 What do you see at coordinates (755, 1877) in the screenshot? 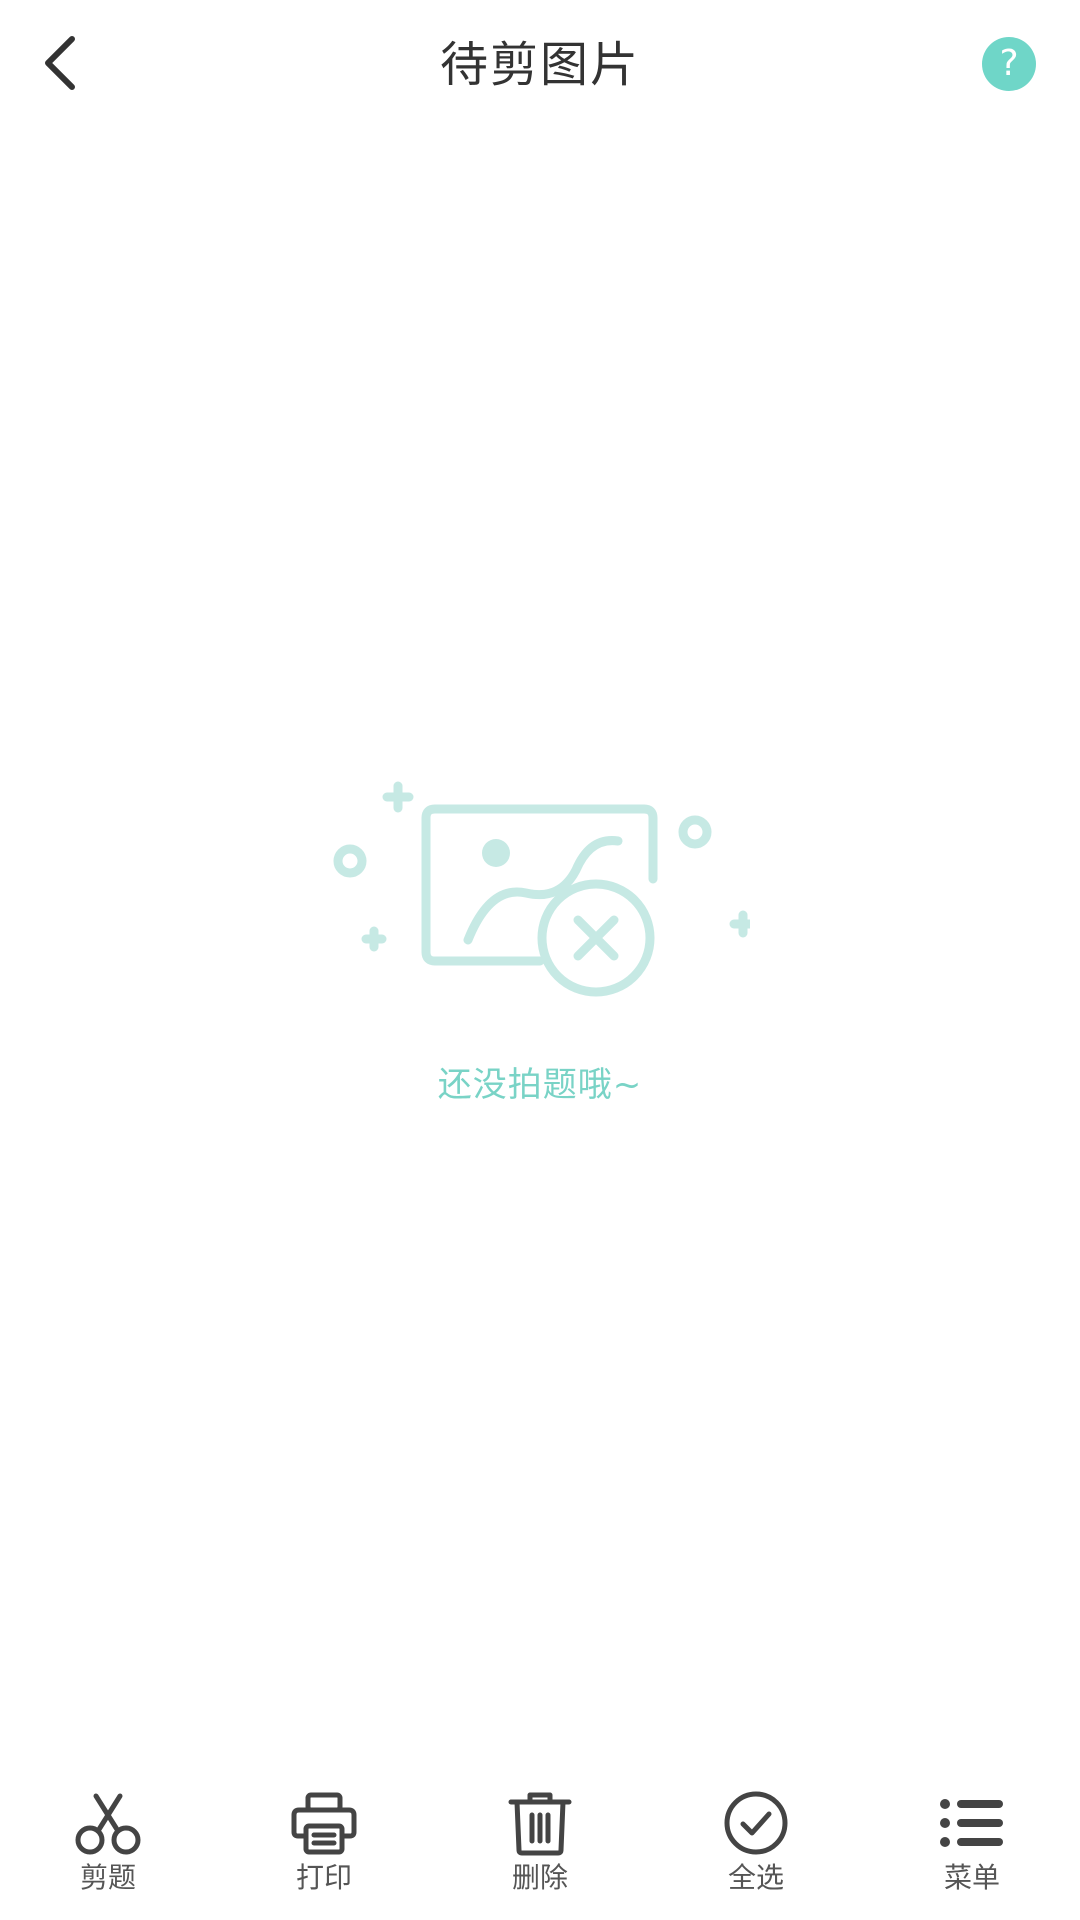
I see `tool-label-select-all: 全选` at bounding box center [755, 1877].